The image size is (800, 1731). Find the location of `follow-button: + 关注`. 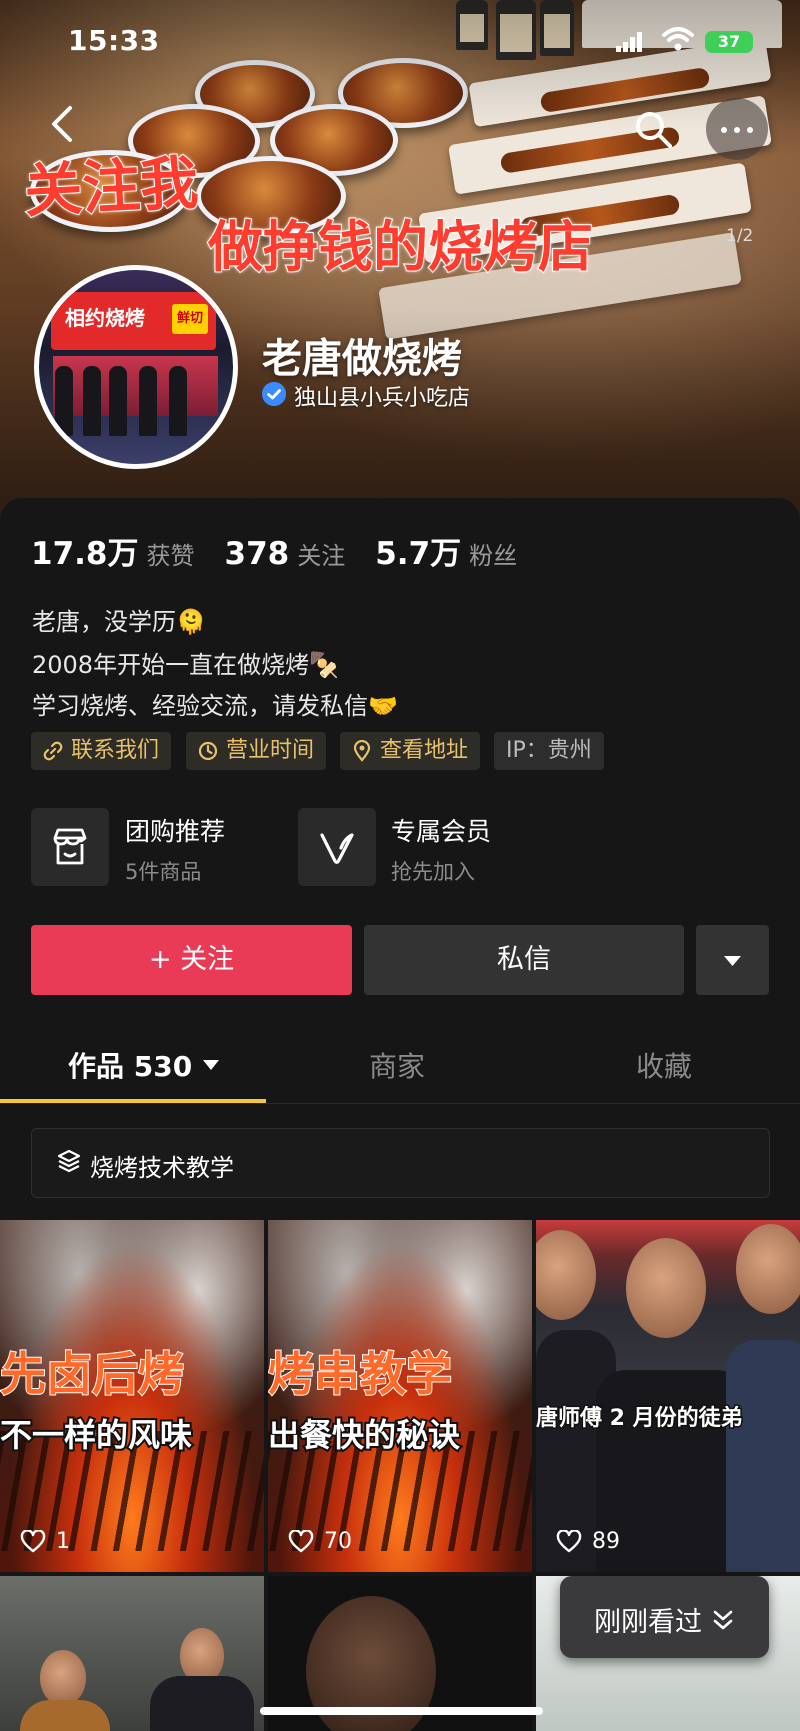

follow-button: + 关注 is located at coordinates (191, 960).